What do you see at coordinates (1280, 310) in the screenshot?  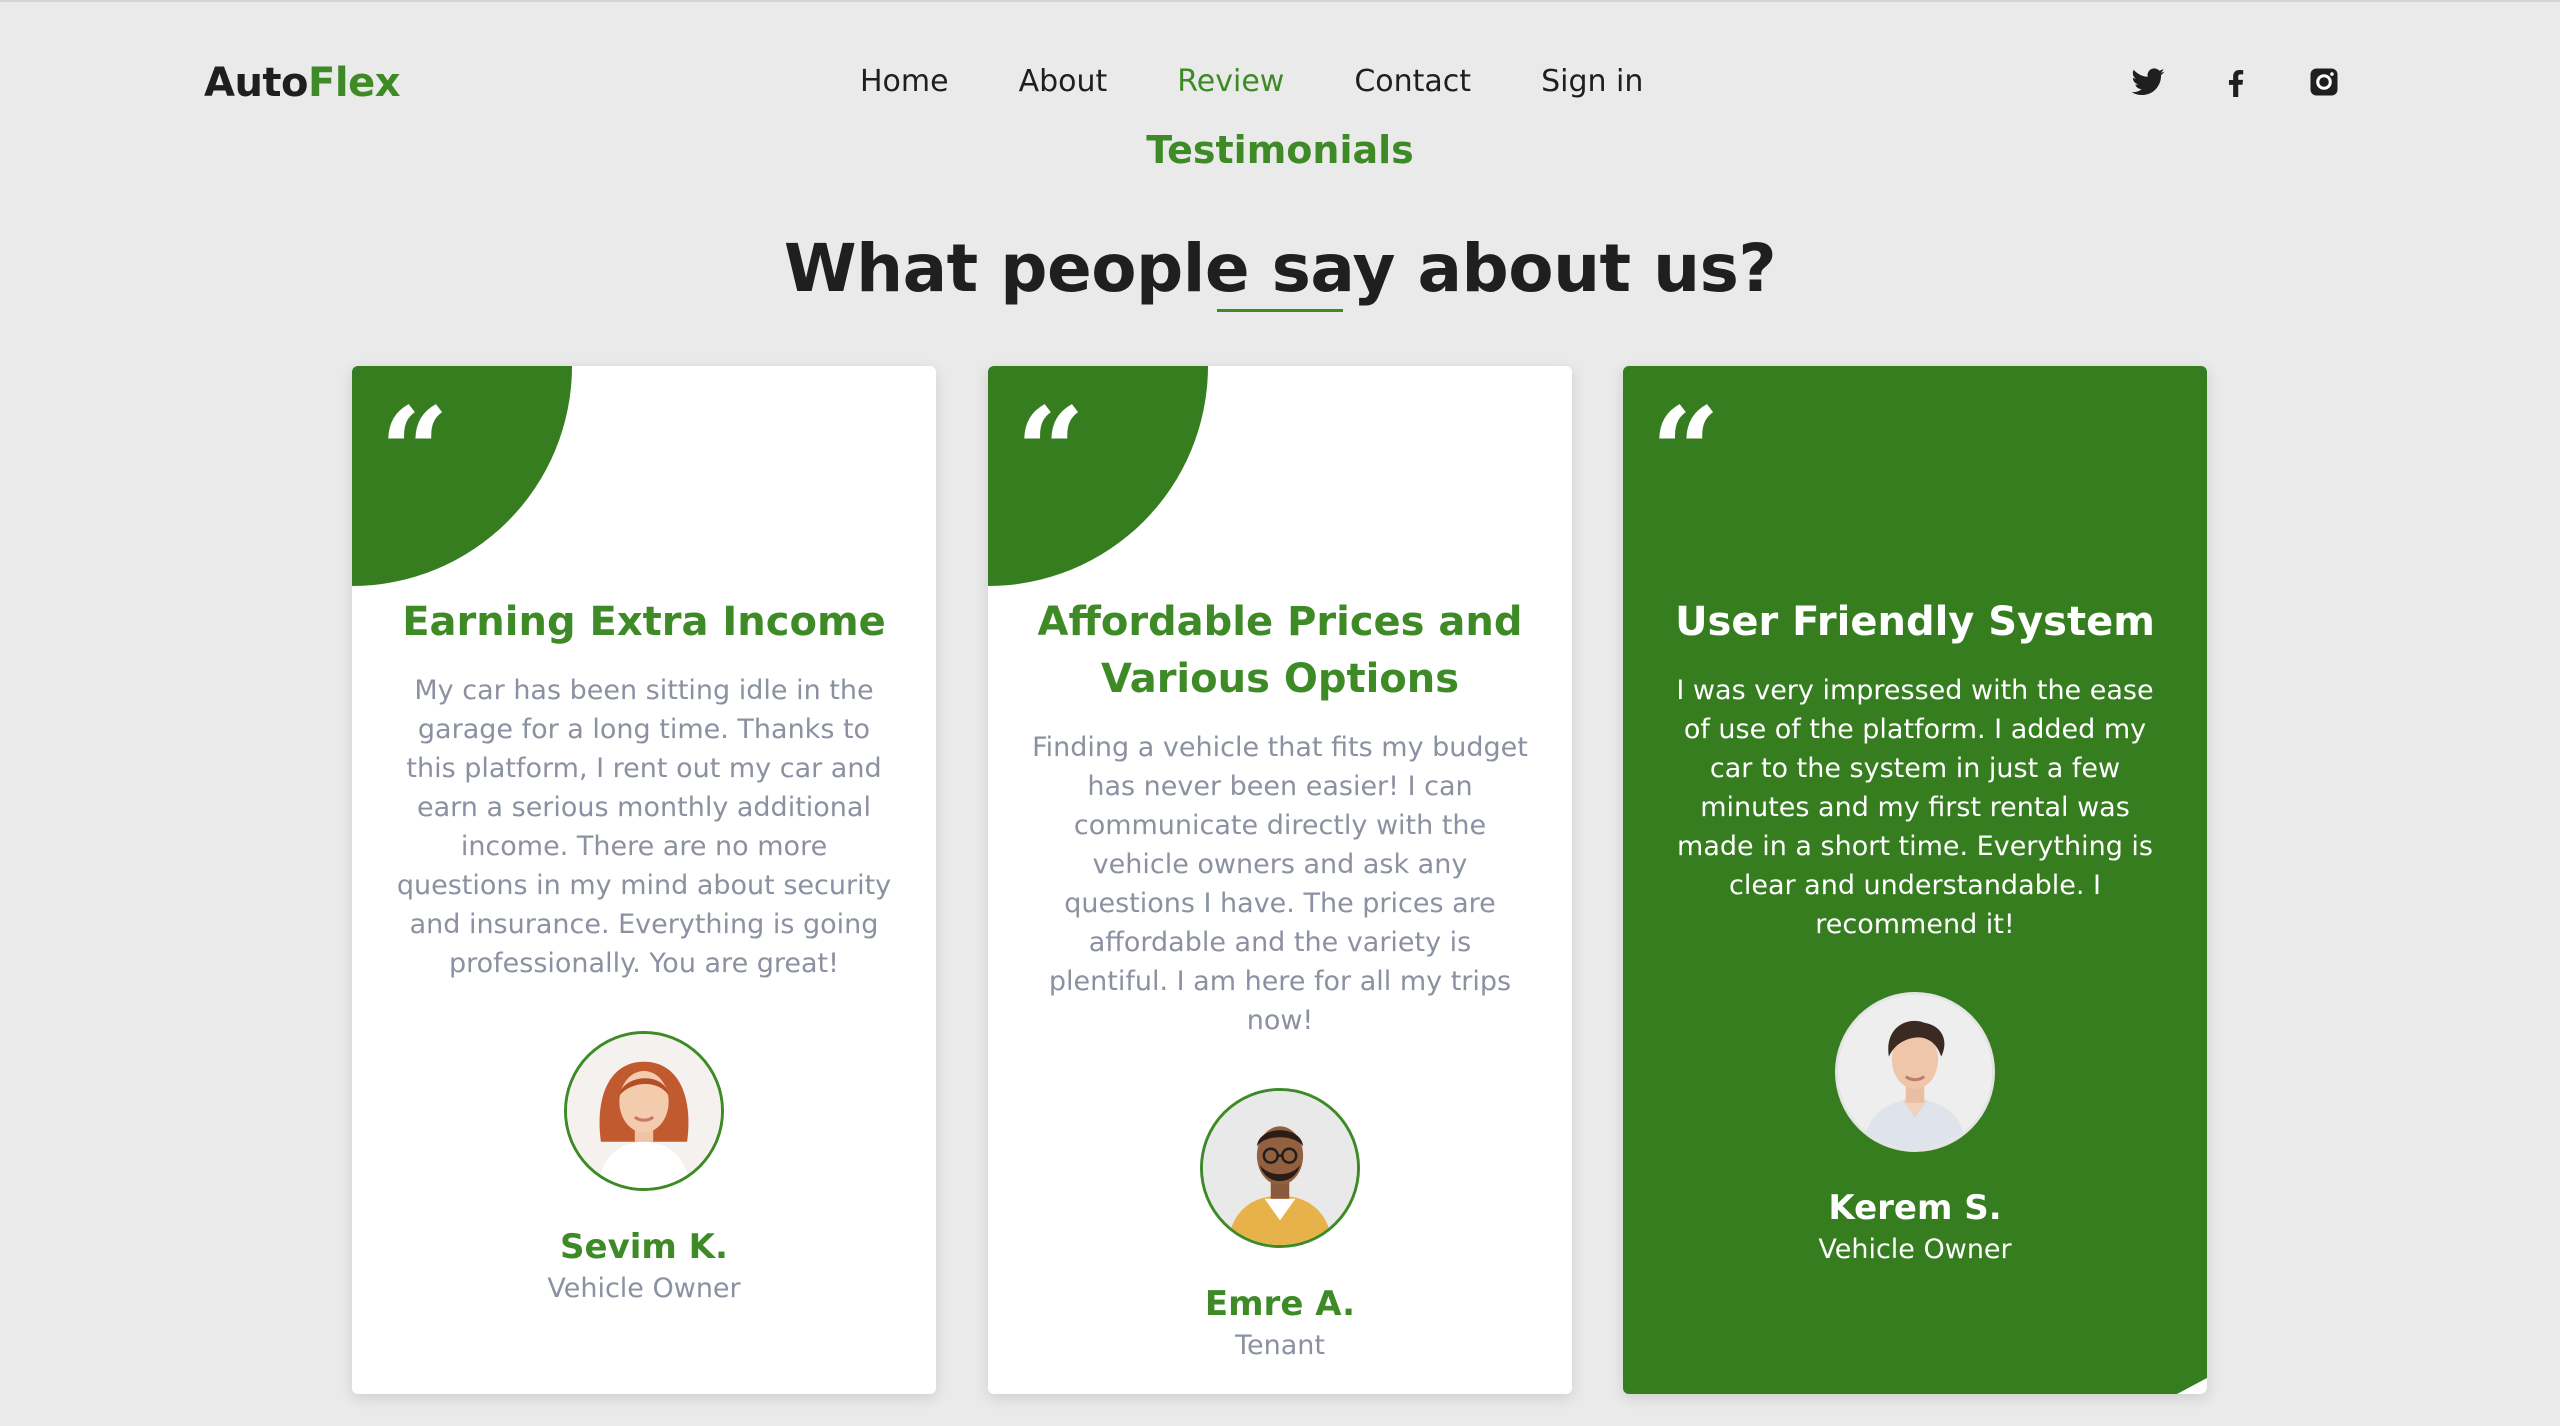 I see `title-underline` at bounding box center [1280, 310].